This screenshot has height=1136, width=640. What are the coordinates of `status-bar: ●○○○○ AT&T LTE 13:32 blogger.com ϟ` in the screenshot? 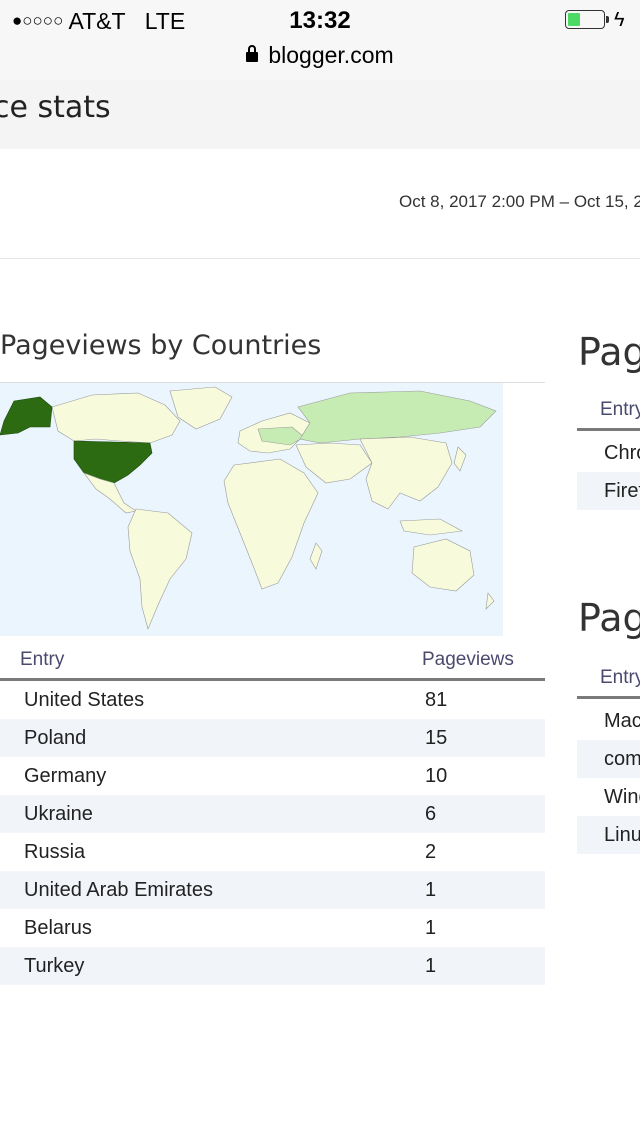 It's located at (320, 40).